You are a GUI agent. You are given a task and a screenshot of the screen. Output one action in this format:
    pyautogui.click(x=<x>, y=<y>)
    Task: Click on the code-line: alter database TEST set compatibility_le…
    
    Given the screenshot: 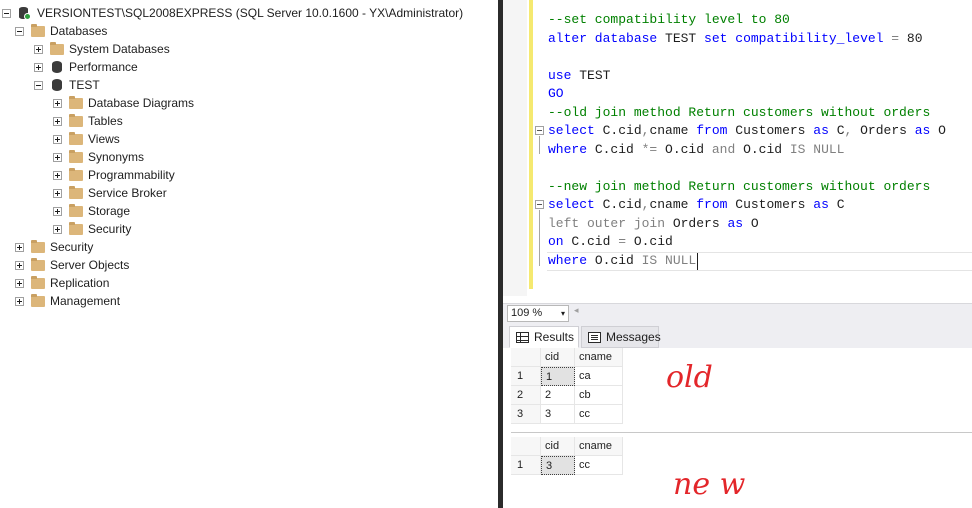 What is the action you would take?
    pyautogui.click(x=735, y=39)
    